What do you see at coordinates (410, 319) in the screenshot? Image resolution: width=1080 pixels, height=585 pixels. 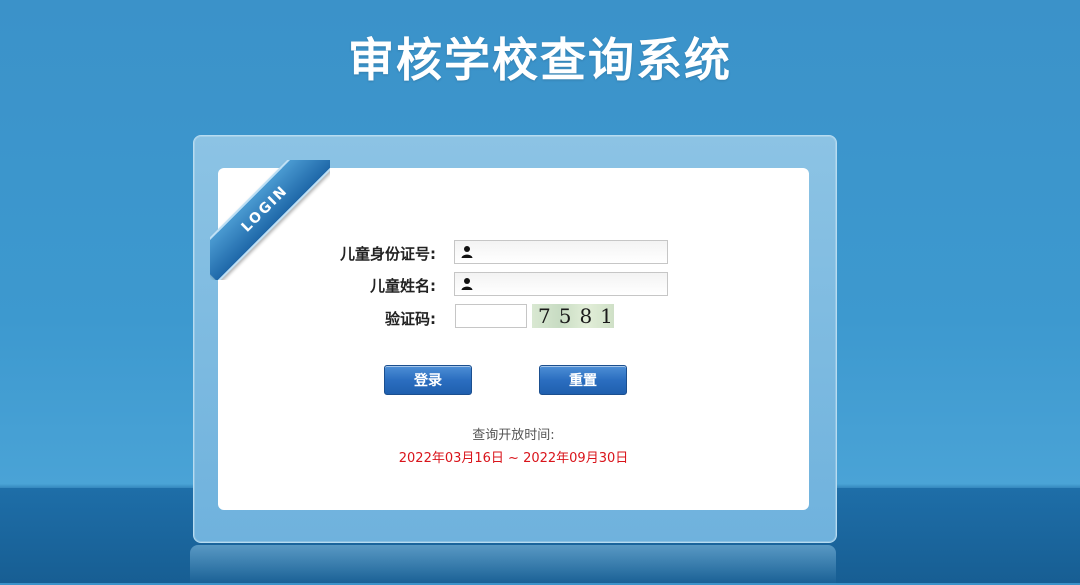 I see `captcha-label: 验证码:` at bounding box center [410, 319].